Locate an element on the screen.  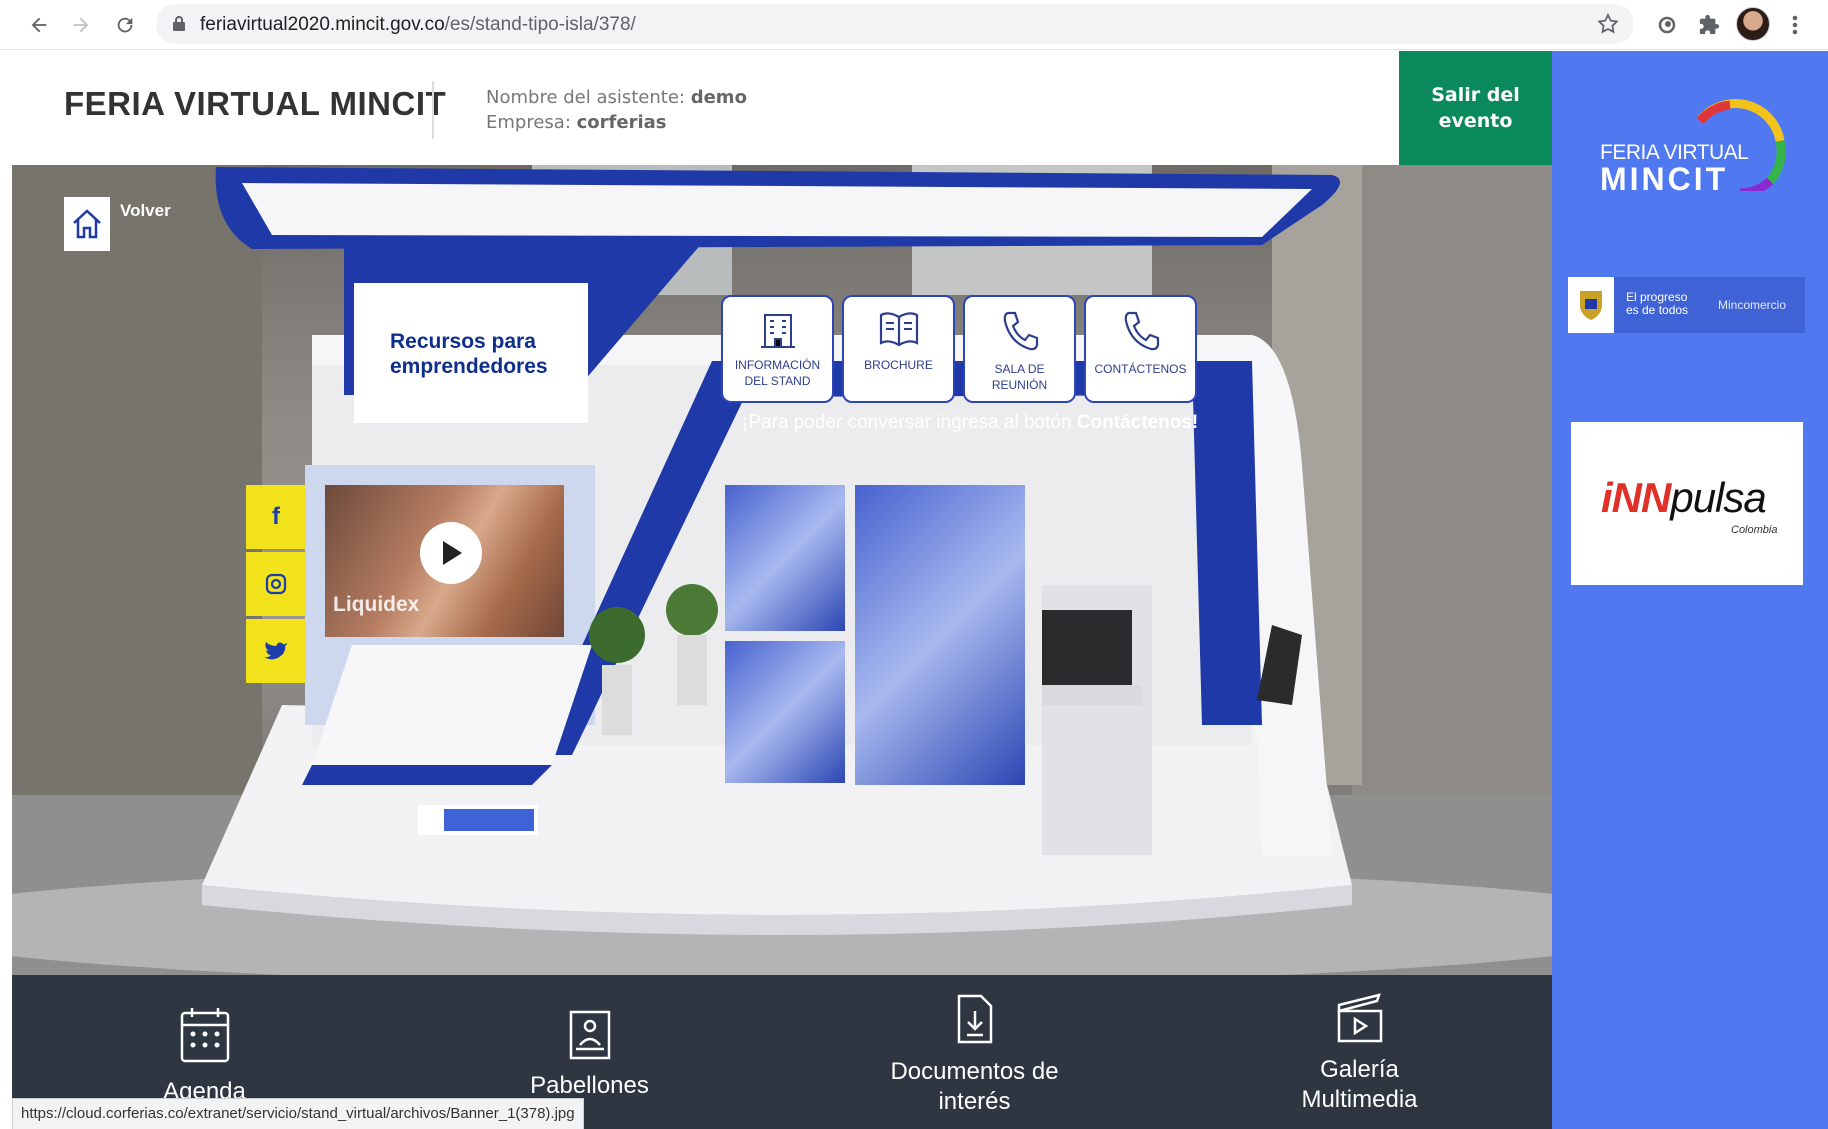
extension-circle-icon is located at coordinates (1667, 25).